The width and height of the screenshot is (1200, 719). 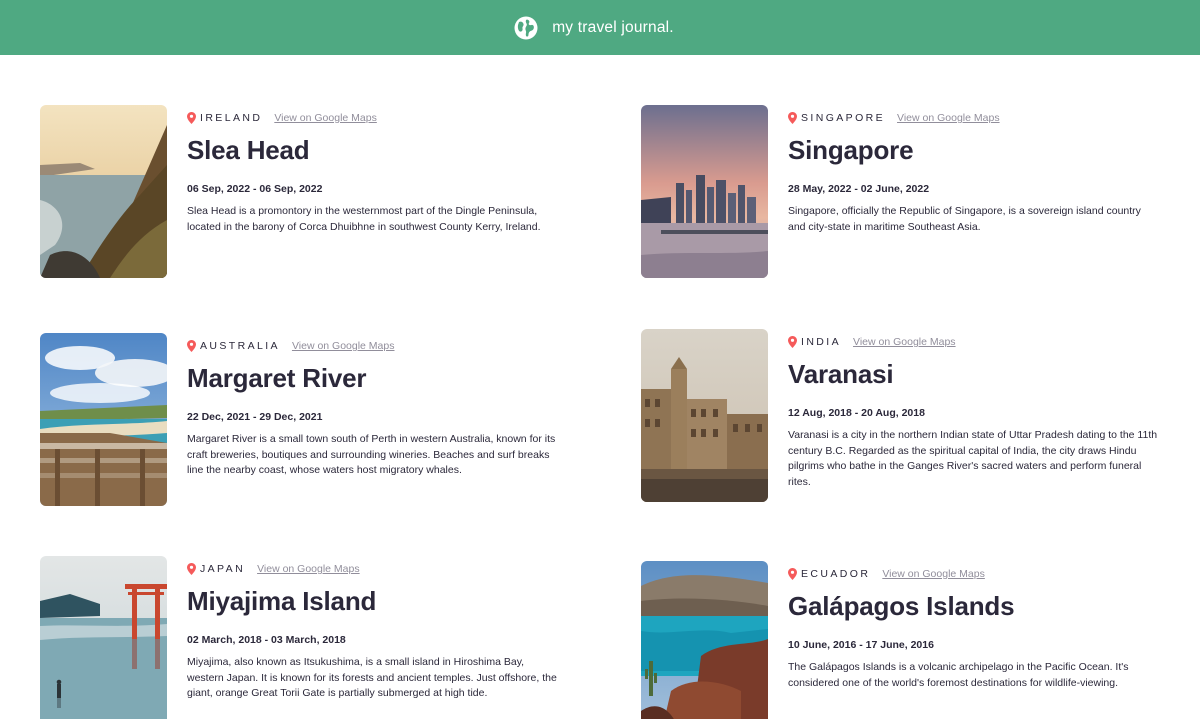 I want to click on country-label: INDIA, so click(x=821, y=342).